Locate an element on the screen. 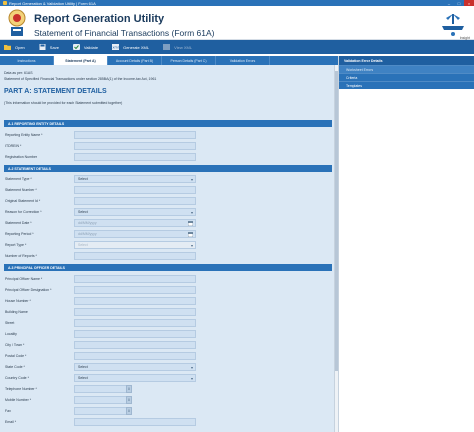 The height and width of the screenshot is (432, 474). reporting-entity-name-row: Reporting Entity Name * is located at coordinates (168, 135).